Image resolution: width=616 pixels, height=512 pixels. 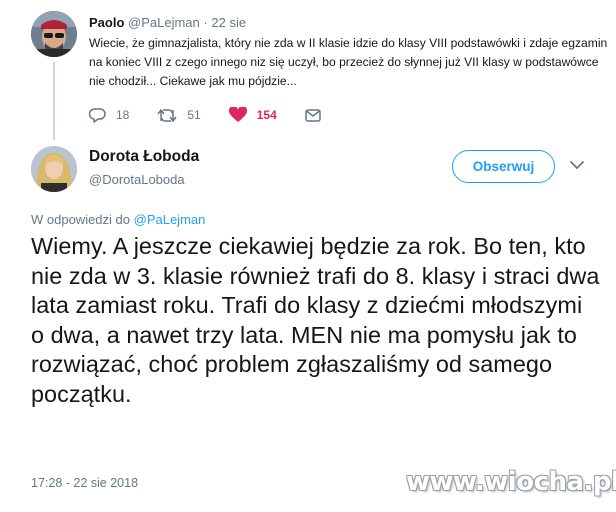 I want to click on main-tweet-timestamp: 17:28 - 22 sie 2018, so click(x=84, y=483).